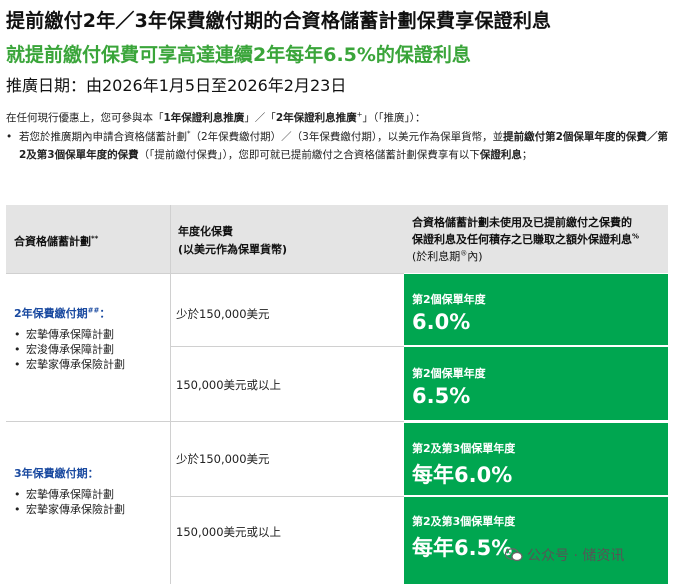  What do you see at coordinates (536, 309) in the screenshot?
I see `rate-cell: 第2個保單年度 6.0%` at bounding box center [536, 309].